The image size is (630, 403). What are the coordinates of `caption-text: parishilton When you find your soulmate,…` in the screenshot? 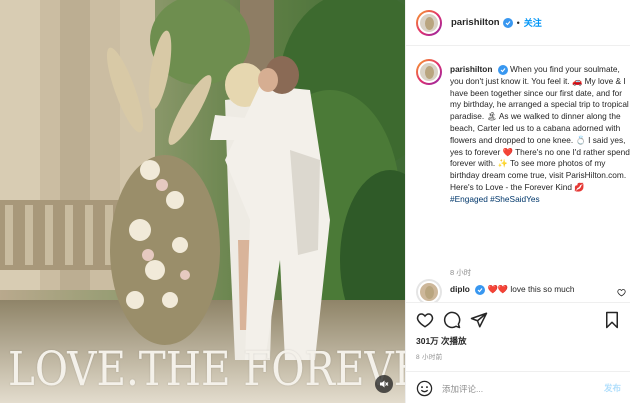 It's located at (540, 135).